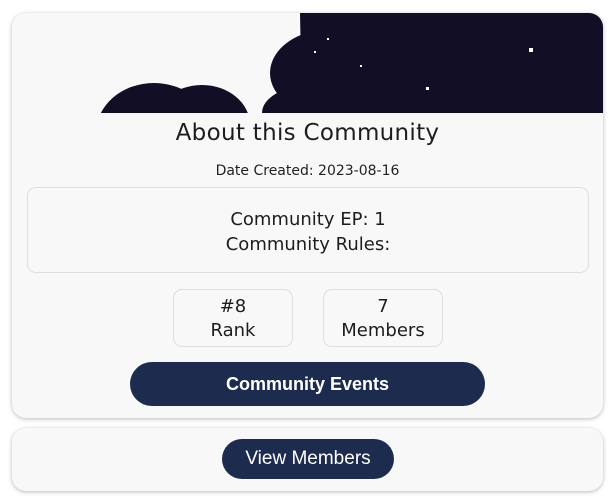 This screenshot has width=615, height=498. I want to click on community-events-button: Community Events, so click(307, 384).